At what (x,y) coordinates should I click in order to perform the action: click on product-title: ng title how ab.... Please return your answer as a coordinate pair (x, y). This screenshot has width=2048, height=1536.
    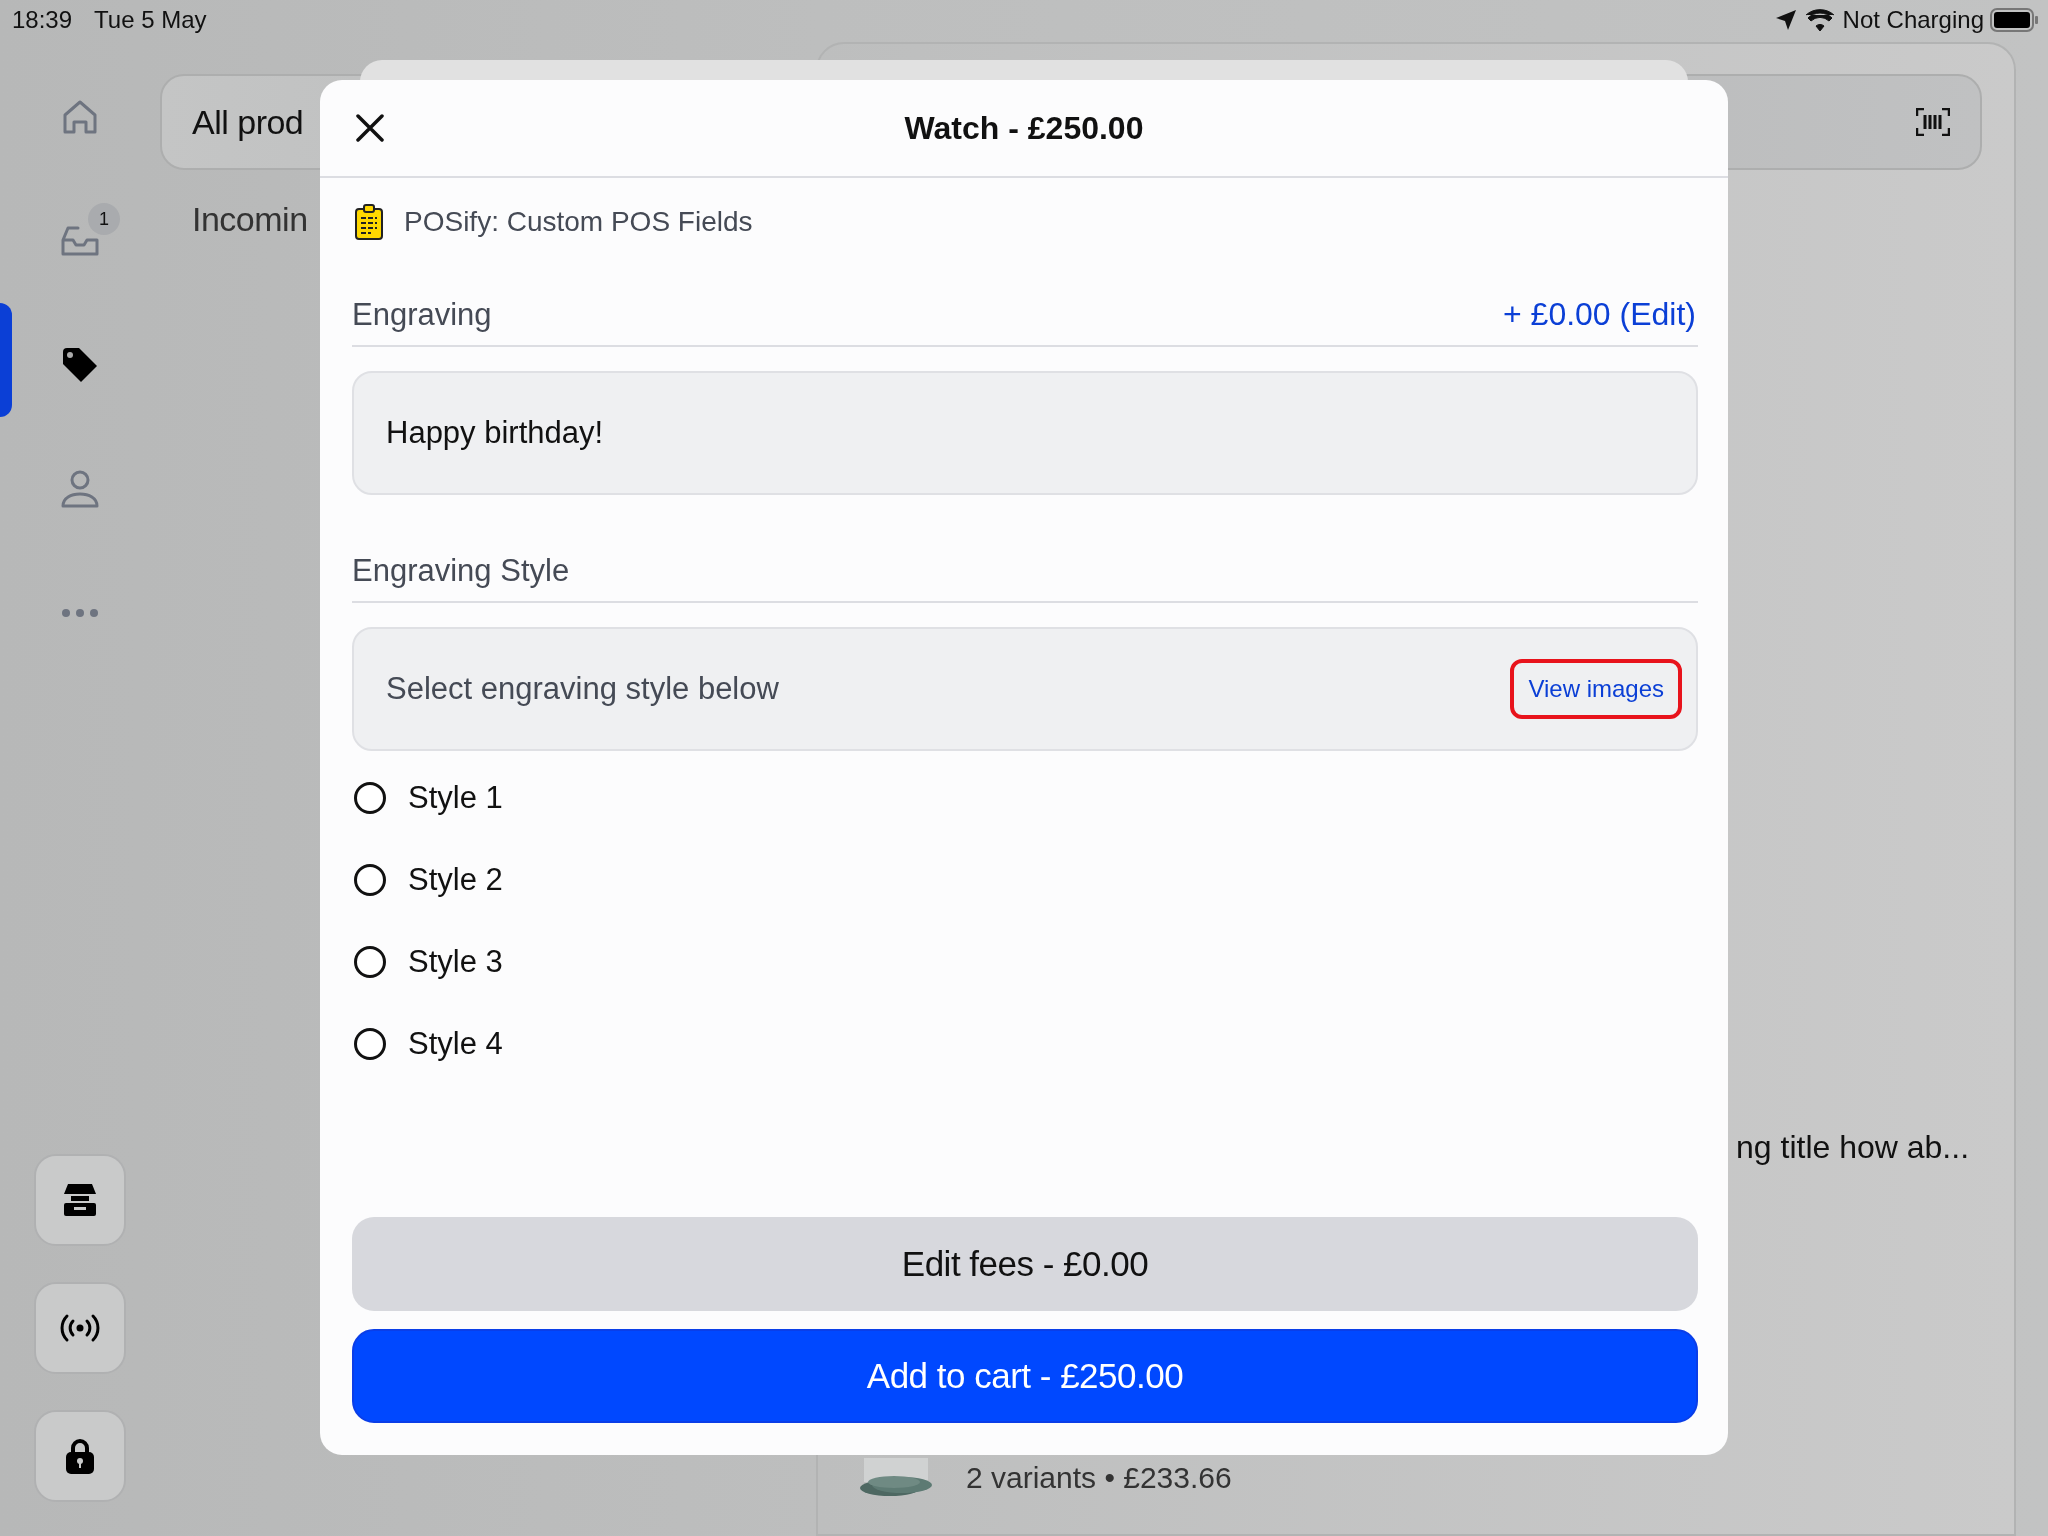
    Looking at the image, I should click on (1853, 1147).